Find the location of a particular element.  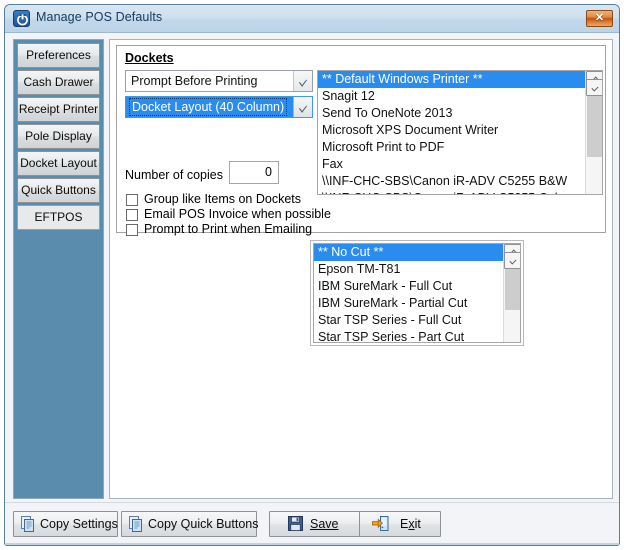

save-button: Save is located at coordinates (319, 524).